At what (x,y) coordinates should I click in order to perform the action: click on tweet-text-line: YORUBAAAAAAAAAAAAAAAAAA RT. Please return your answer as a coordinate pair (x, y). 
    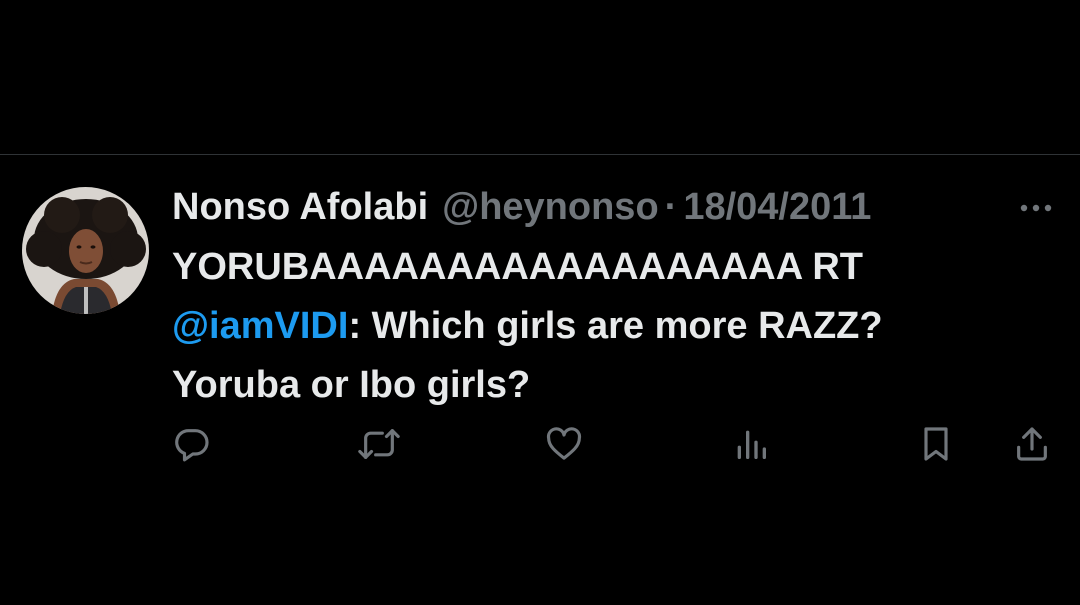
    Looking at the image, I should click on (517, 267).